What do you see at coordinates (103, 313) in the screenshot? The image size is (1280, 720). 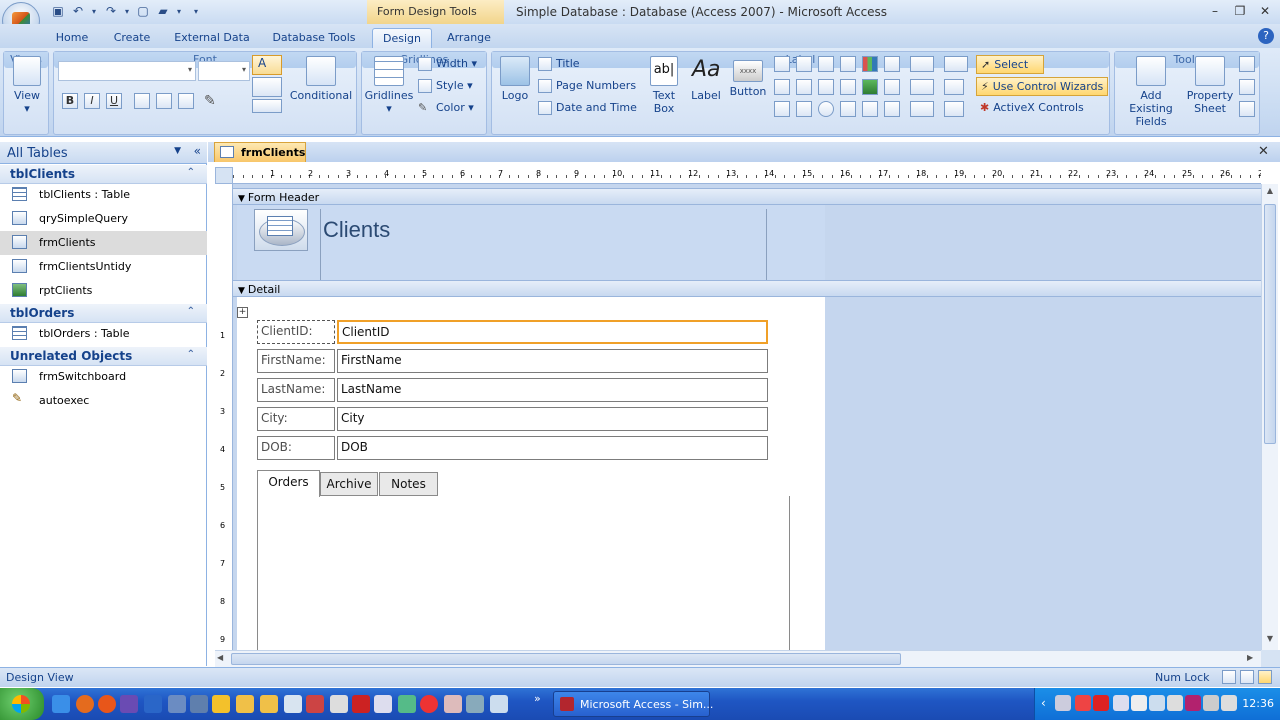 I see `nav-group-tblorders: tblOrders ⌃` at bounding box center [103, 313].